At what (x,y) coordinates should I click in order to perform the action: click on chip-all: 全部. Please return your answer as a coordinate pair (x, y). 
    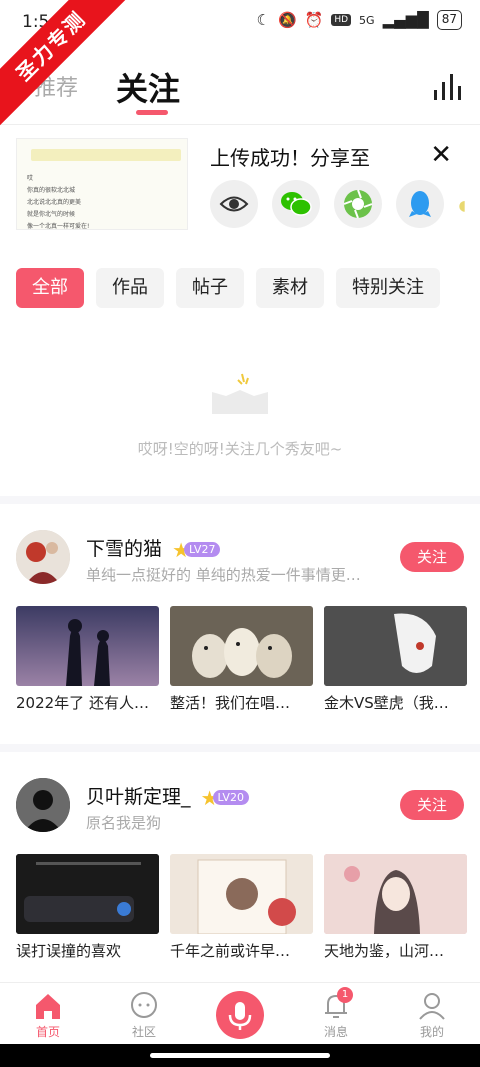
    Looking at the image, I should click on (50, 288).